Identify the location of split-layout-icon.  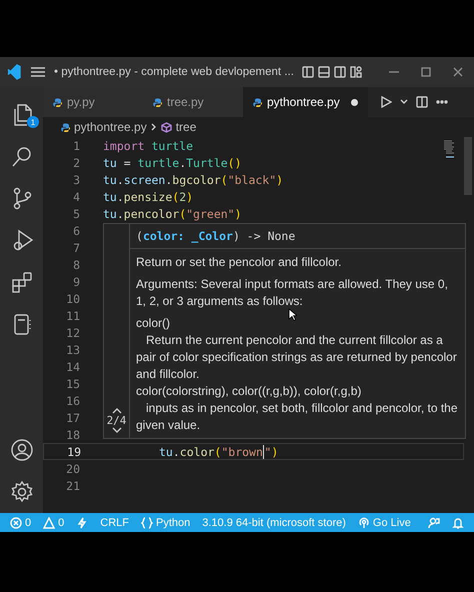
(340, 72).